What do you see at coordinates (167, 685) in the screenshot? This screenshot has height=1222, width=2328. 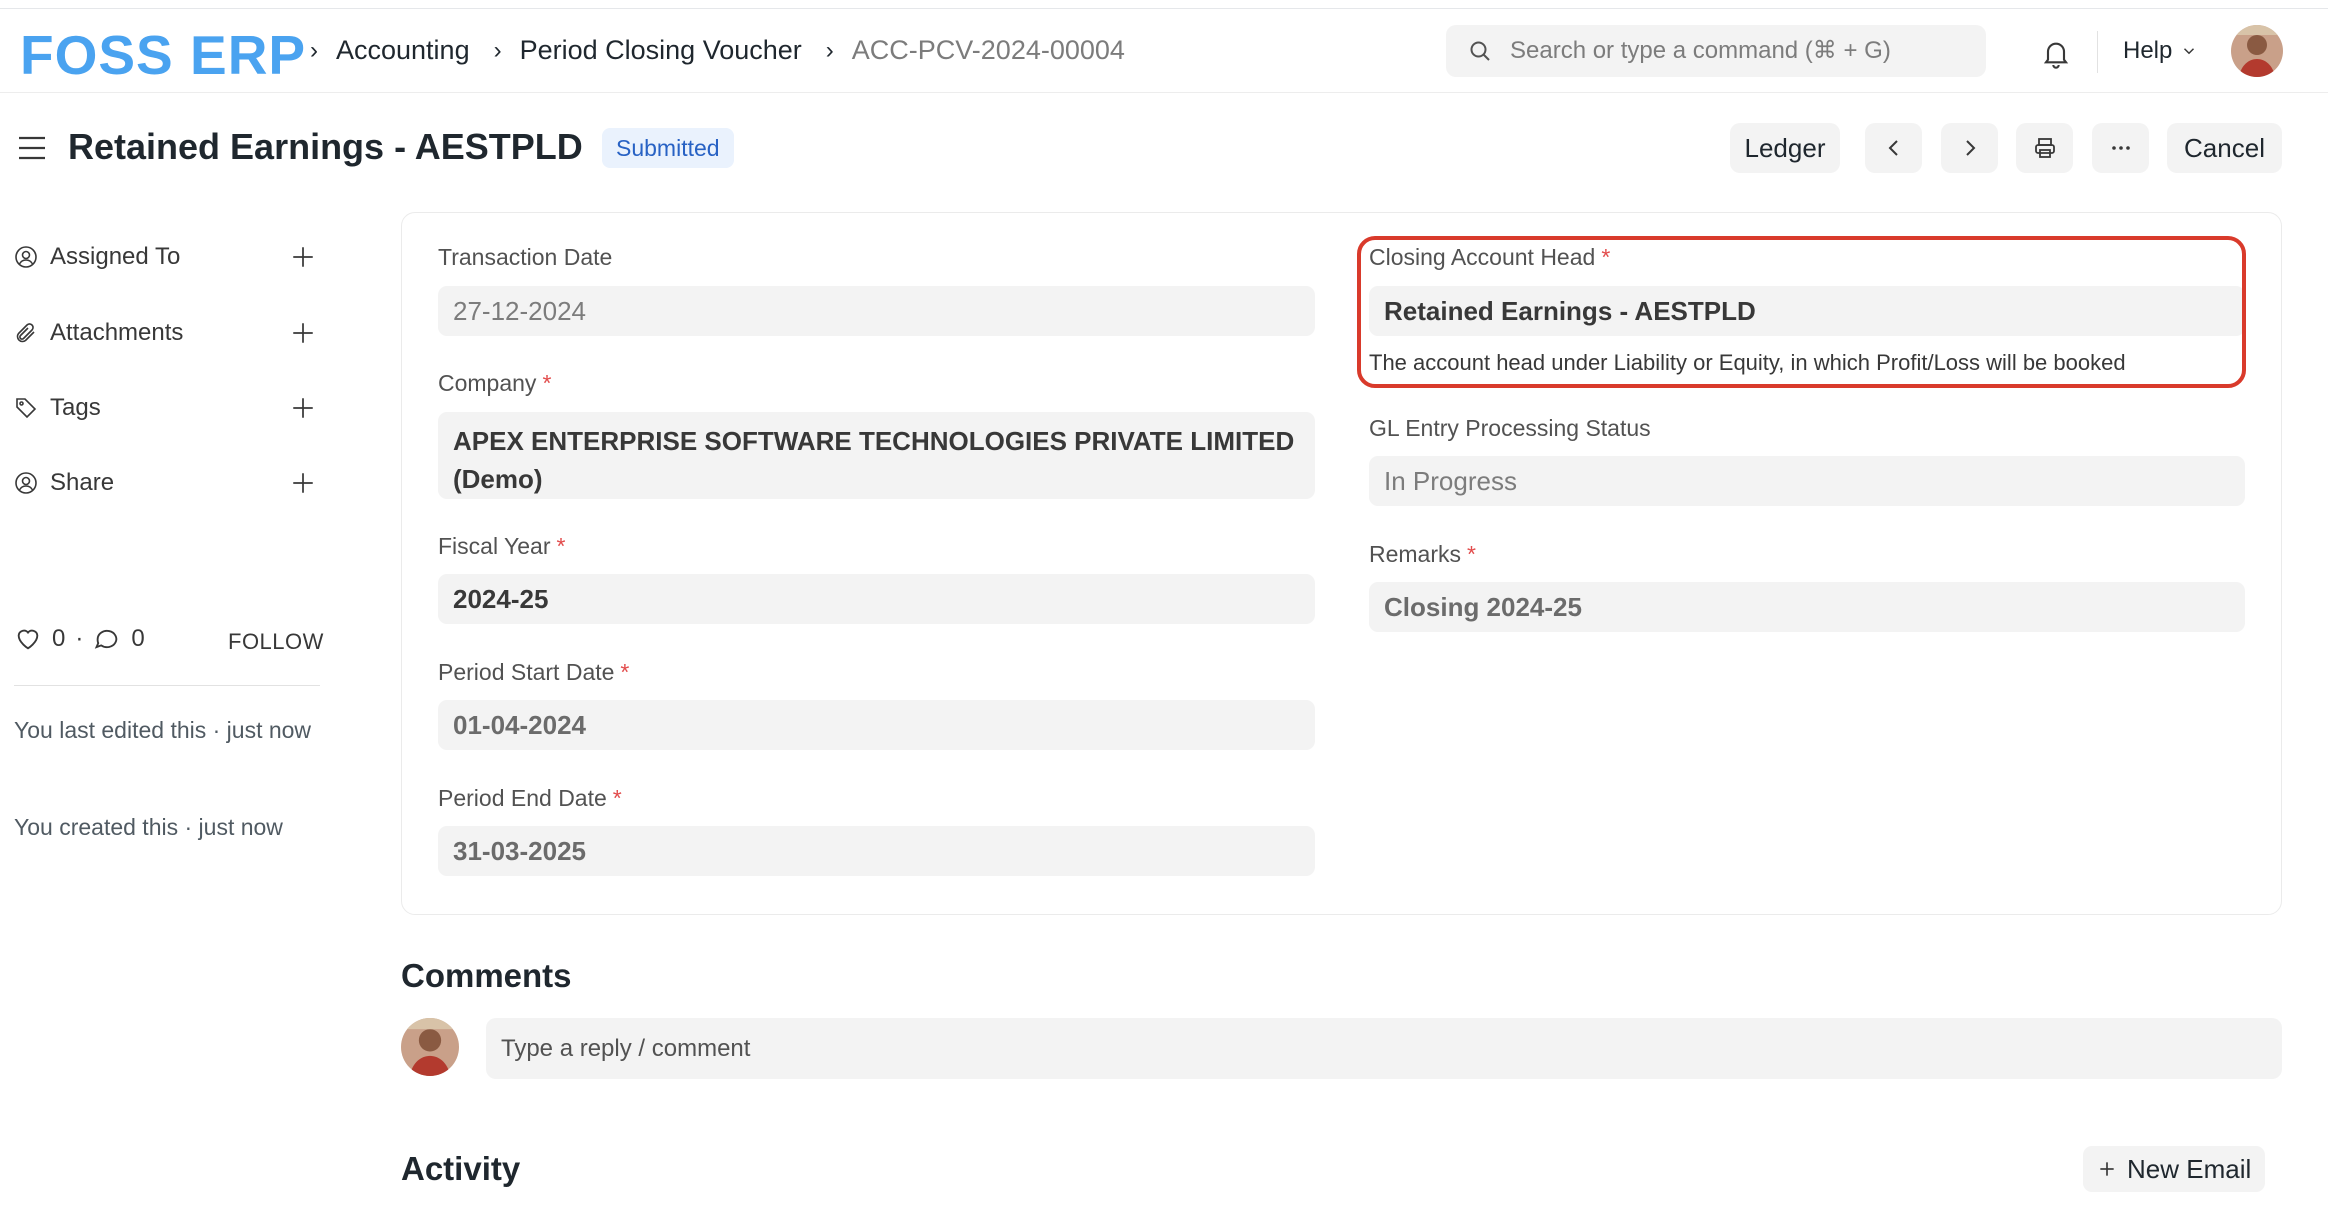 I see `sidebar-divider` at bounding box center [167, 685].